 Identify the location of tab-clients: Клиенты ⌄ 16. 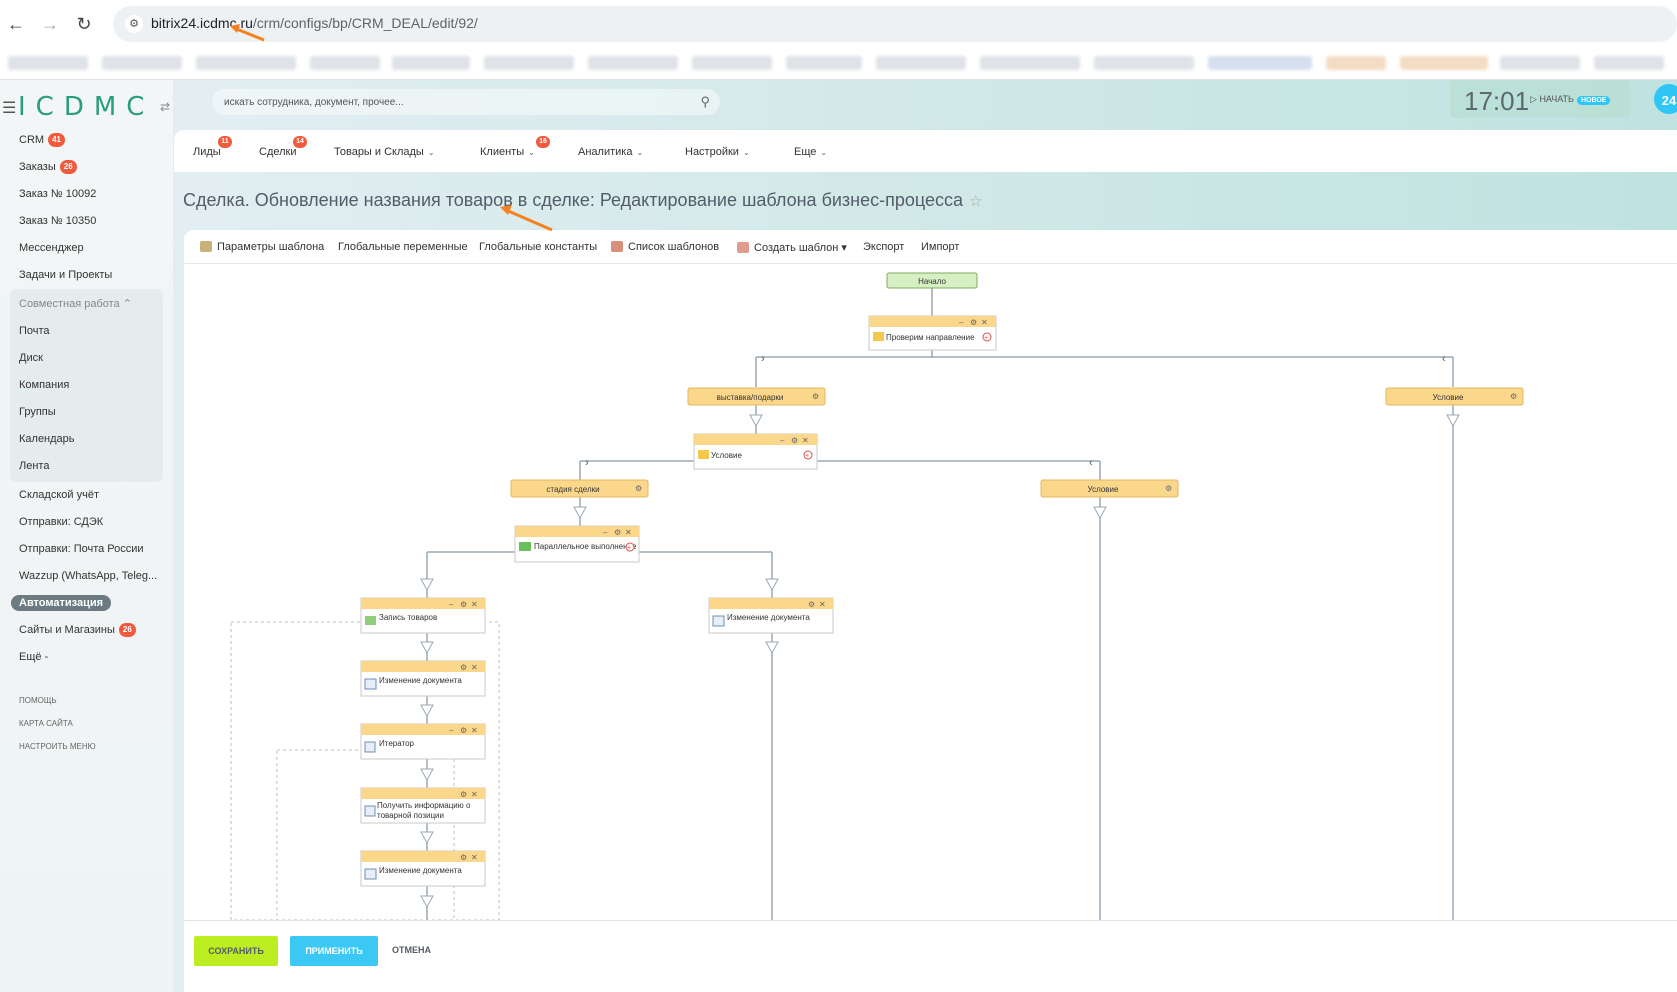
(515, 151).